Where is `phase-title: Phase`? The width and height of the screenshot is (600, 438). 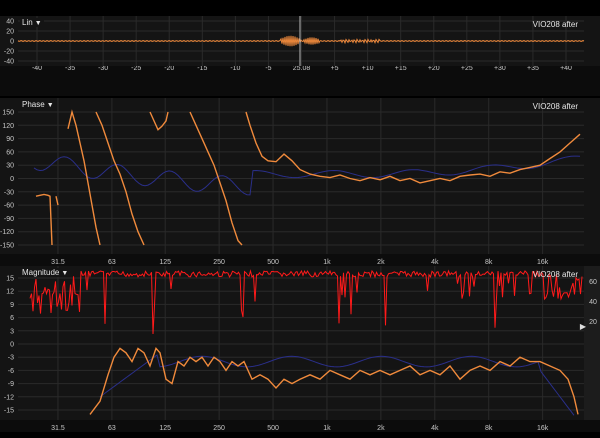 phase-title: Phase is located at coordinates (33, 104).